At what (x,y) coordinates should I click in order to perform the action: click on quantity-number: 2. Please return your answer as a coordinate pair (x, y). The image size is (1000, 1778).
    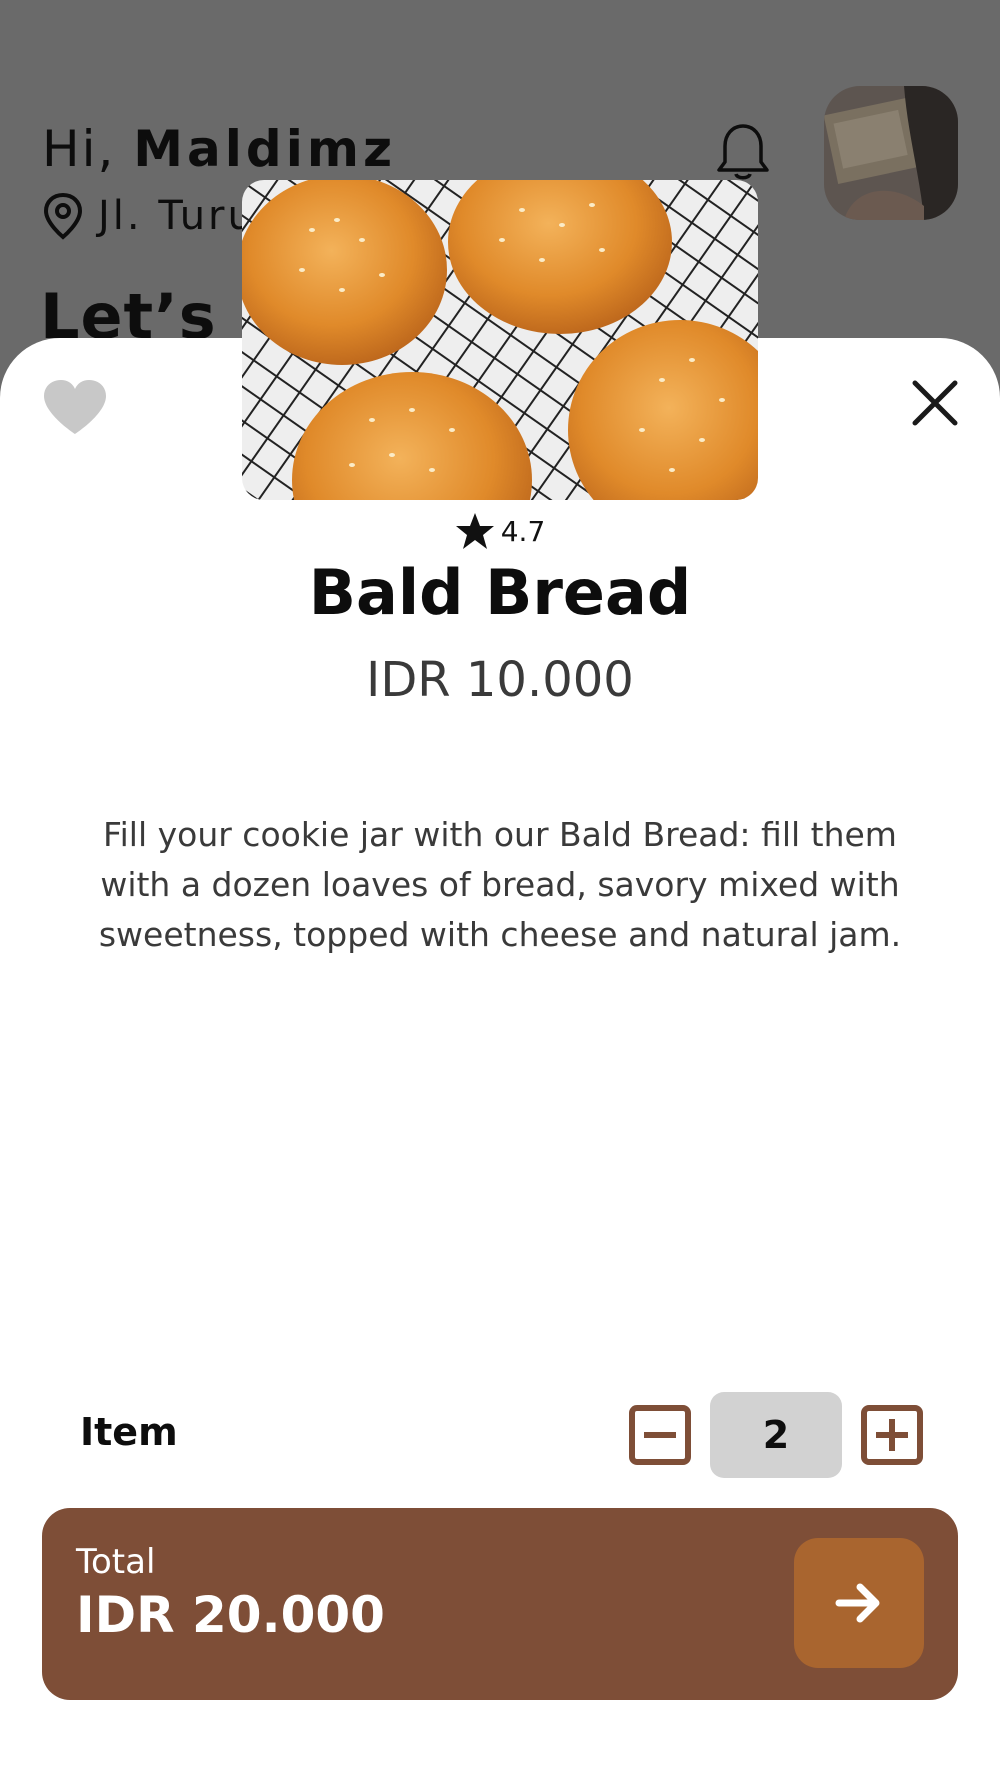
    Looking at the image, I should click on (776, 1435).